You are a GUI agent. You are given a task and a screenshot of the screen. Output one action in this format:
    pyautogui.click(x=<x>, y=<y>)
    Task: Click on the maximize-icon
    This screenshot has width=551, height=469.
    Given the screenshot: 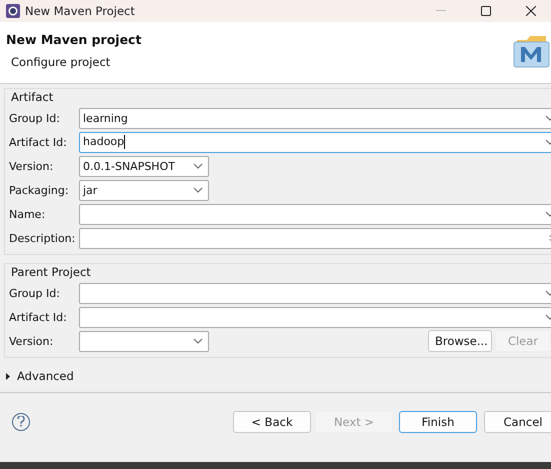 What is the action you would take?
    pyautogui.click(x=486, y=11)
    